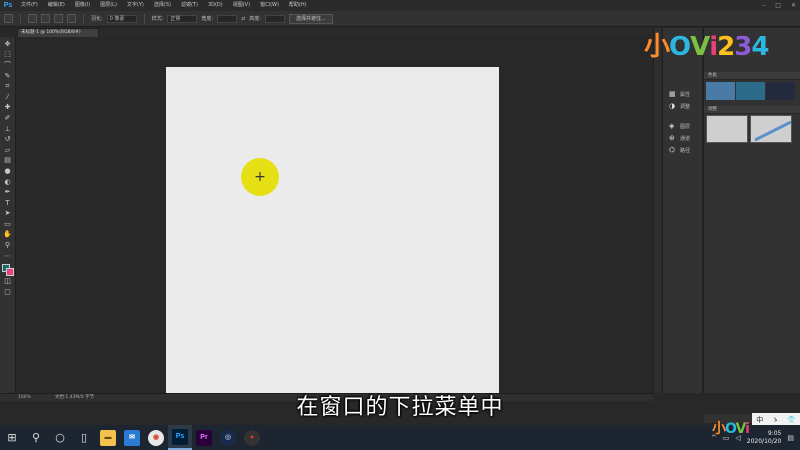 This screenshot has width=800, height=450. I want to click on premiere-taskbar-icon: Pr, so click(204, 437).